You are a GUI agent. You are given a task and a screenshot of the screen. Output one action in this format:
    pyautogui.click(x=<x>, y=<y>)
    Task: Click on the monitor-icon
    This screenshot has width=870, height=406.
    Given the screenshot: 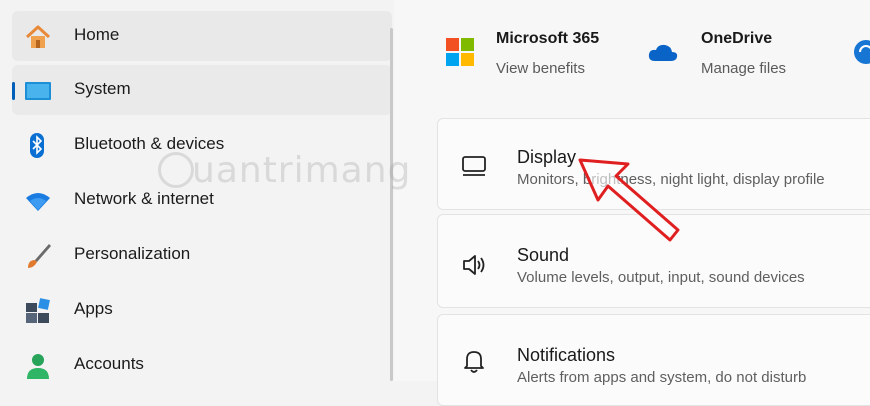 What is the action you would take?
    pyautogui.click(x=474, y=166)
    